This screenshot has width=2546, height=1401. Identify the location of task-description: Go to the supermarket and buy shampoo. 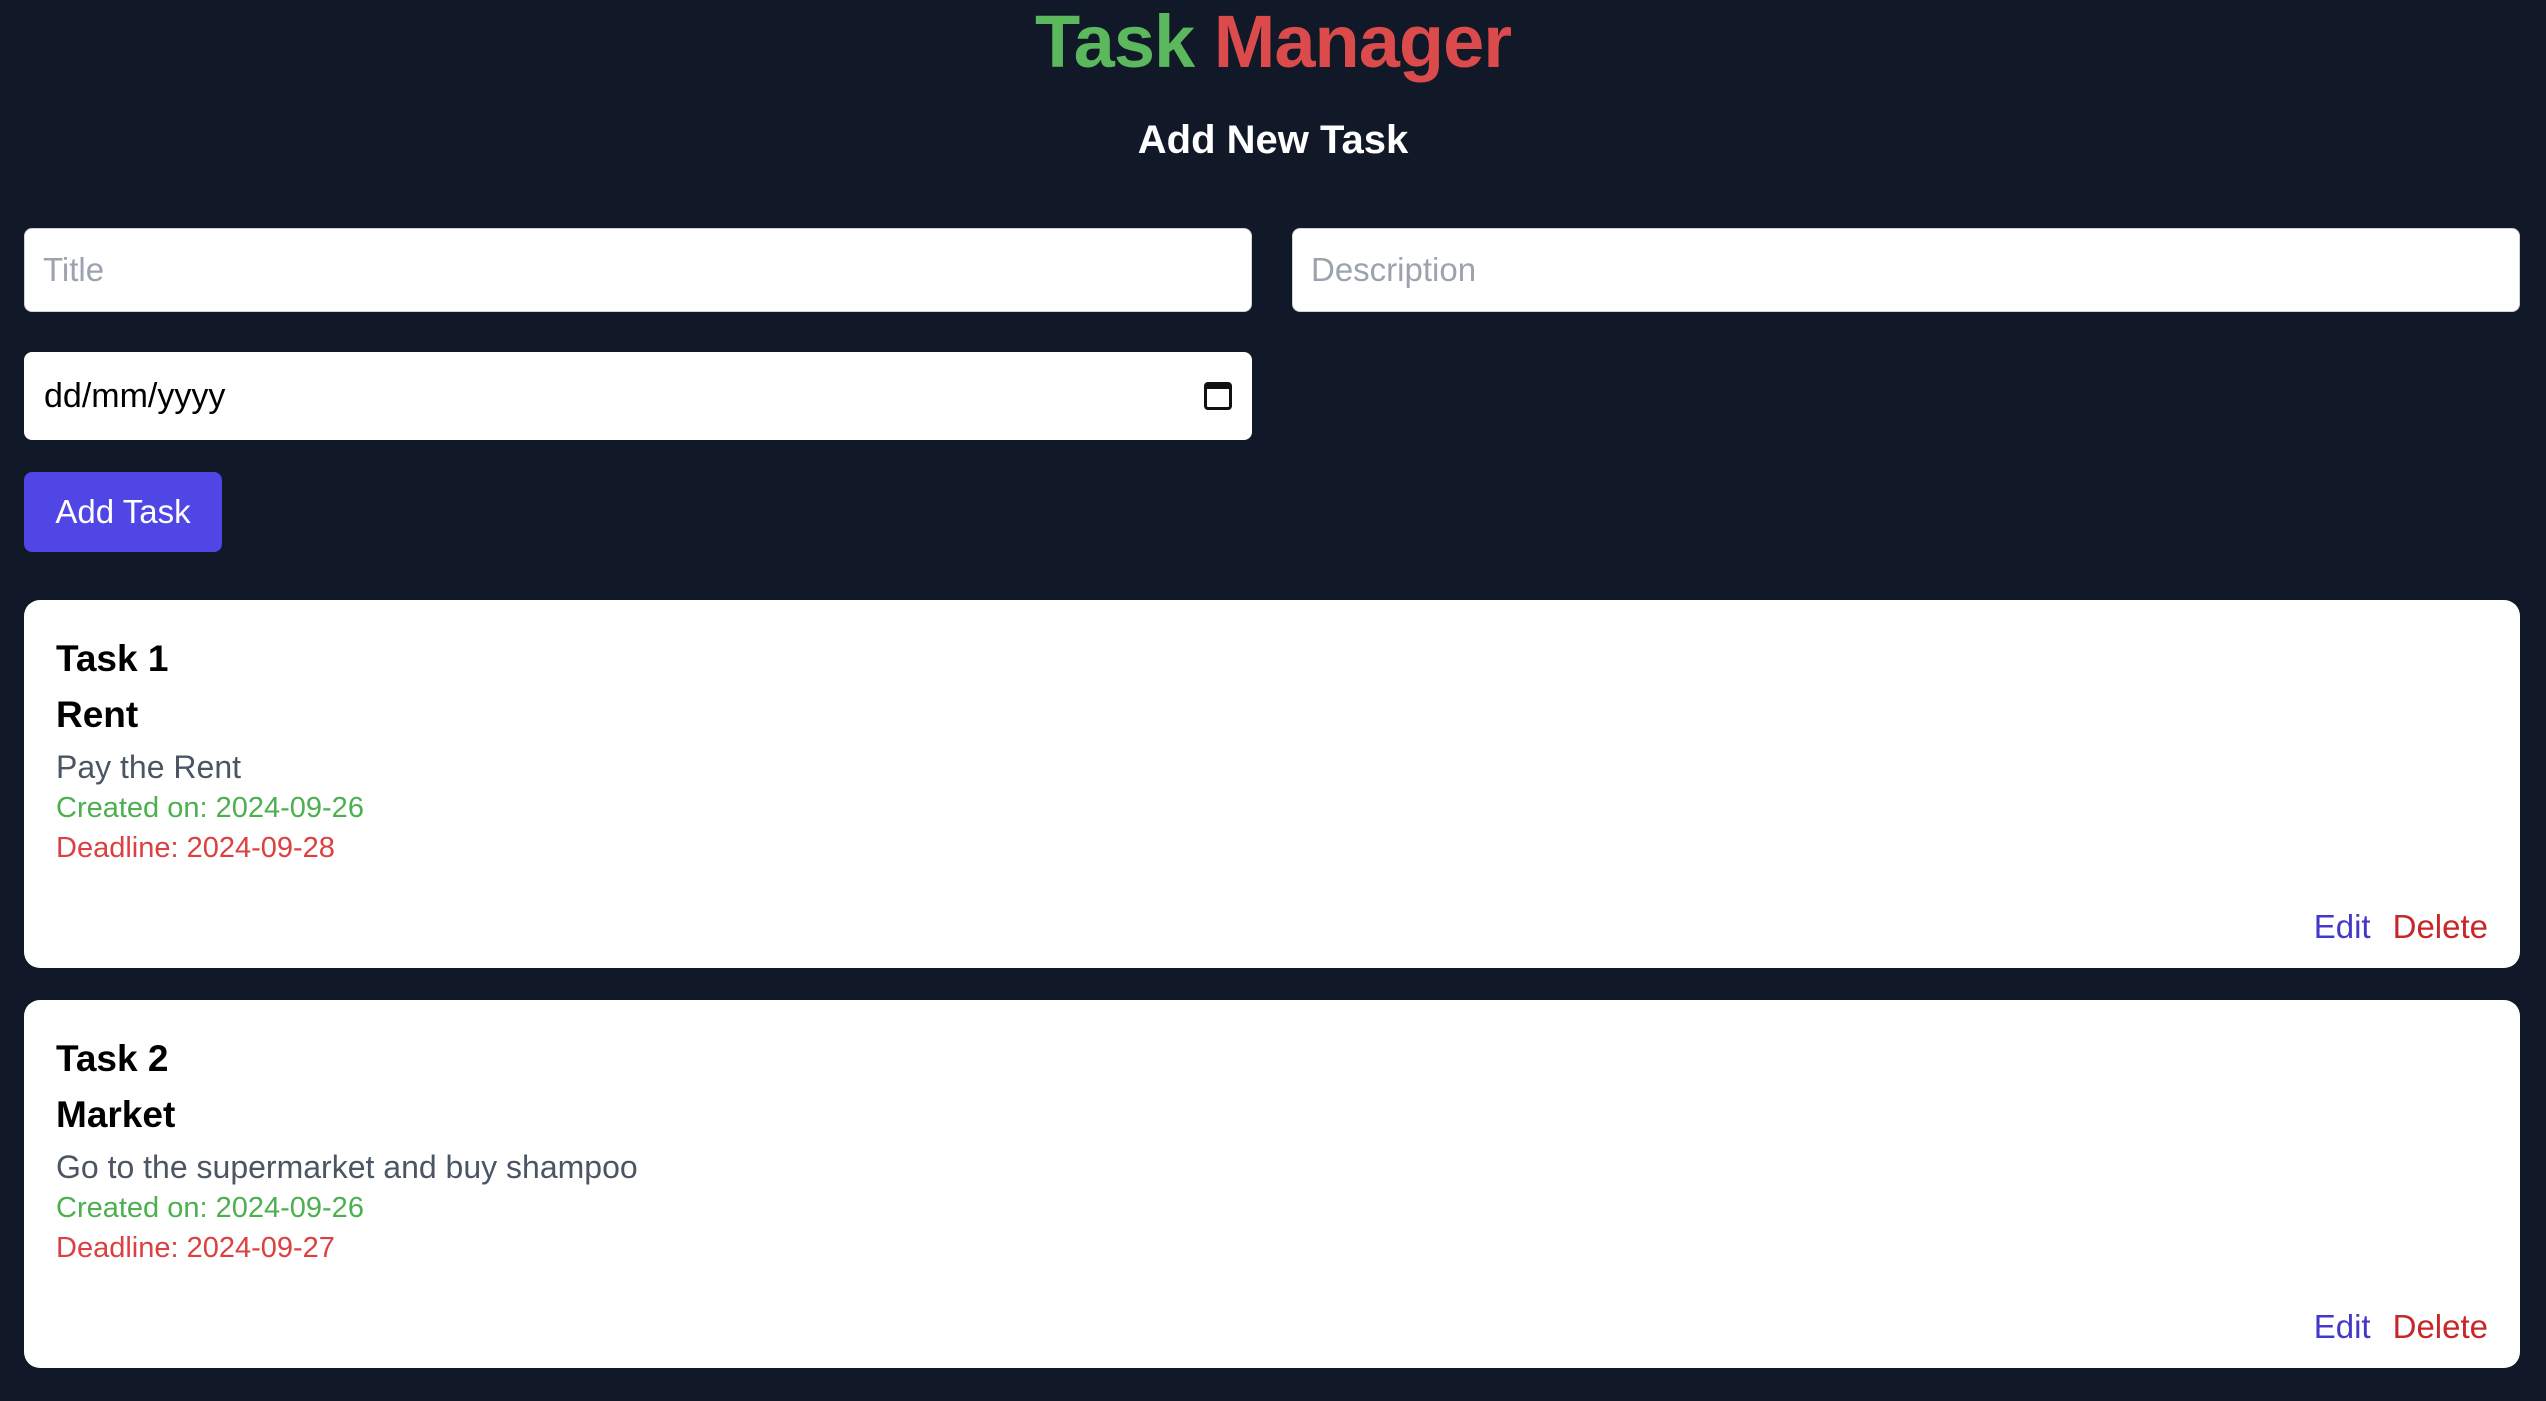
(347, 1167).